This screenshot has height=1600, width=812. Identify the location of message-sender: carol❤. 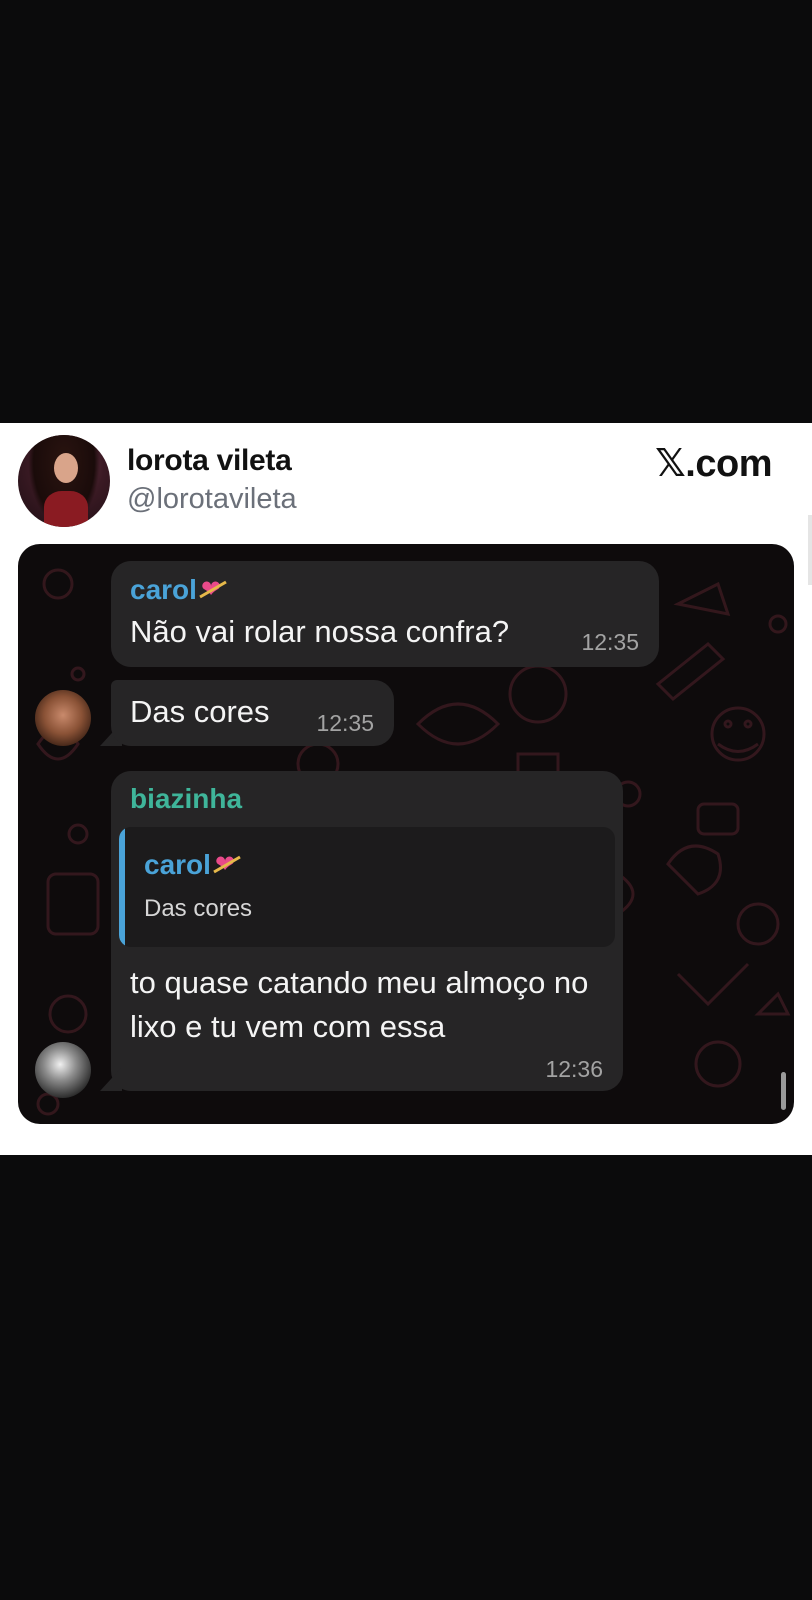
(178, 590).